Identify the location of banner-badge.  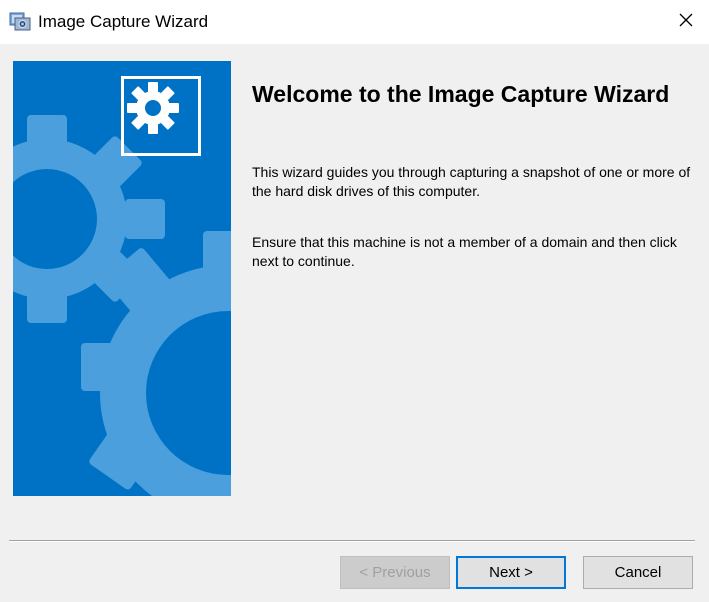
(161, 116).